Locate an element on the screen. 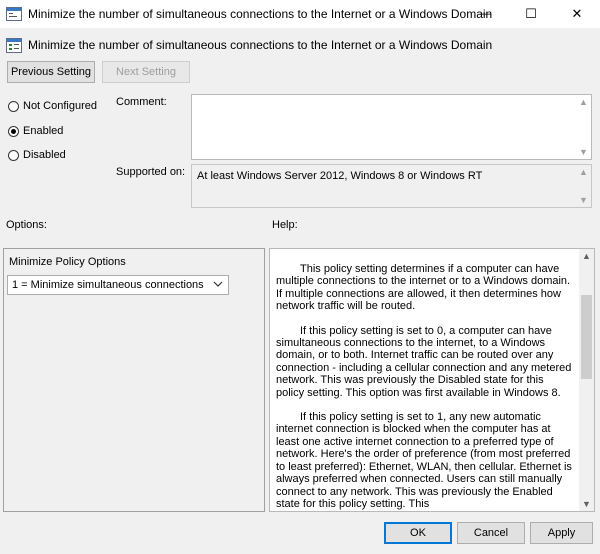 Image resolution: width=600 pixels, height=554 pixels. cancel-button: Cancel is located at coordinates (491, 533).